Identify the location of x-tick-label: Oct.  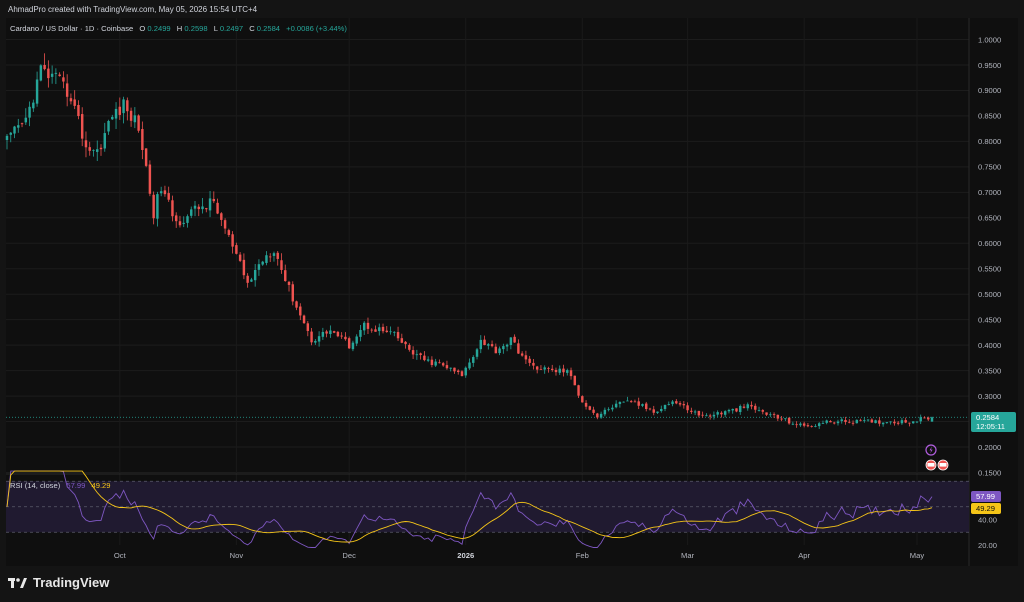
(120, 555).